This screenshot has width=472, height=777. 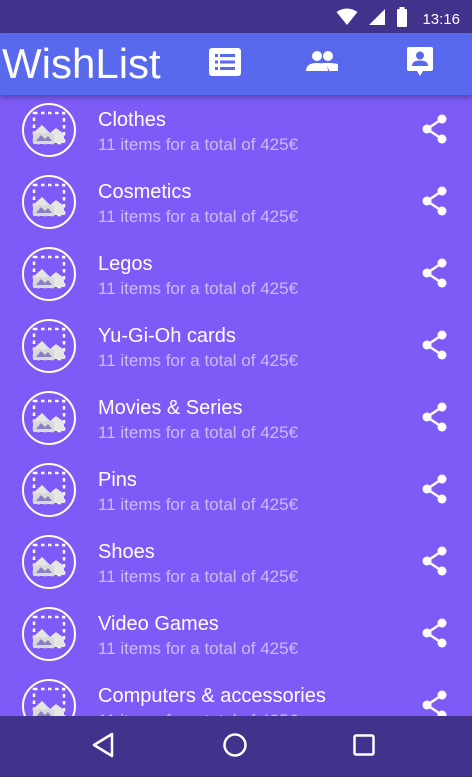 What do you see at coordinates (167, 336) in the screenshot?
I see `list-title: Yu-Gi-Oh cards` at bounding box center [167, 336].